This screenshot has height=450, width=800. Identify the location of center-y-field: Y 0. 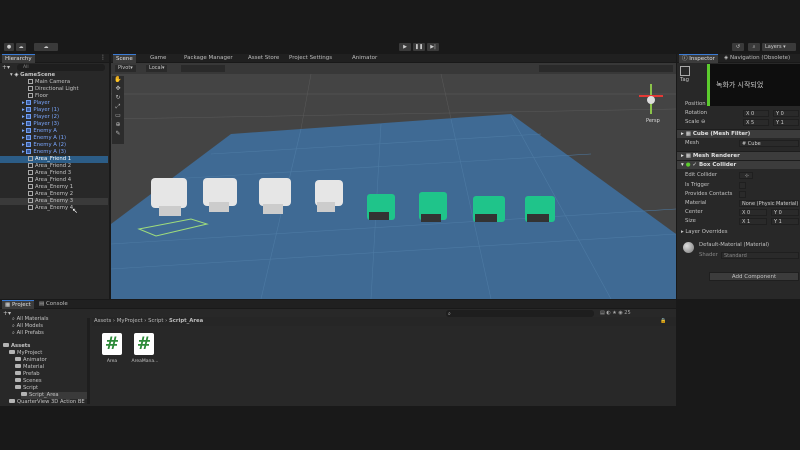
(785, 212).